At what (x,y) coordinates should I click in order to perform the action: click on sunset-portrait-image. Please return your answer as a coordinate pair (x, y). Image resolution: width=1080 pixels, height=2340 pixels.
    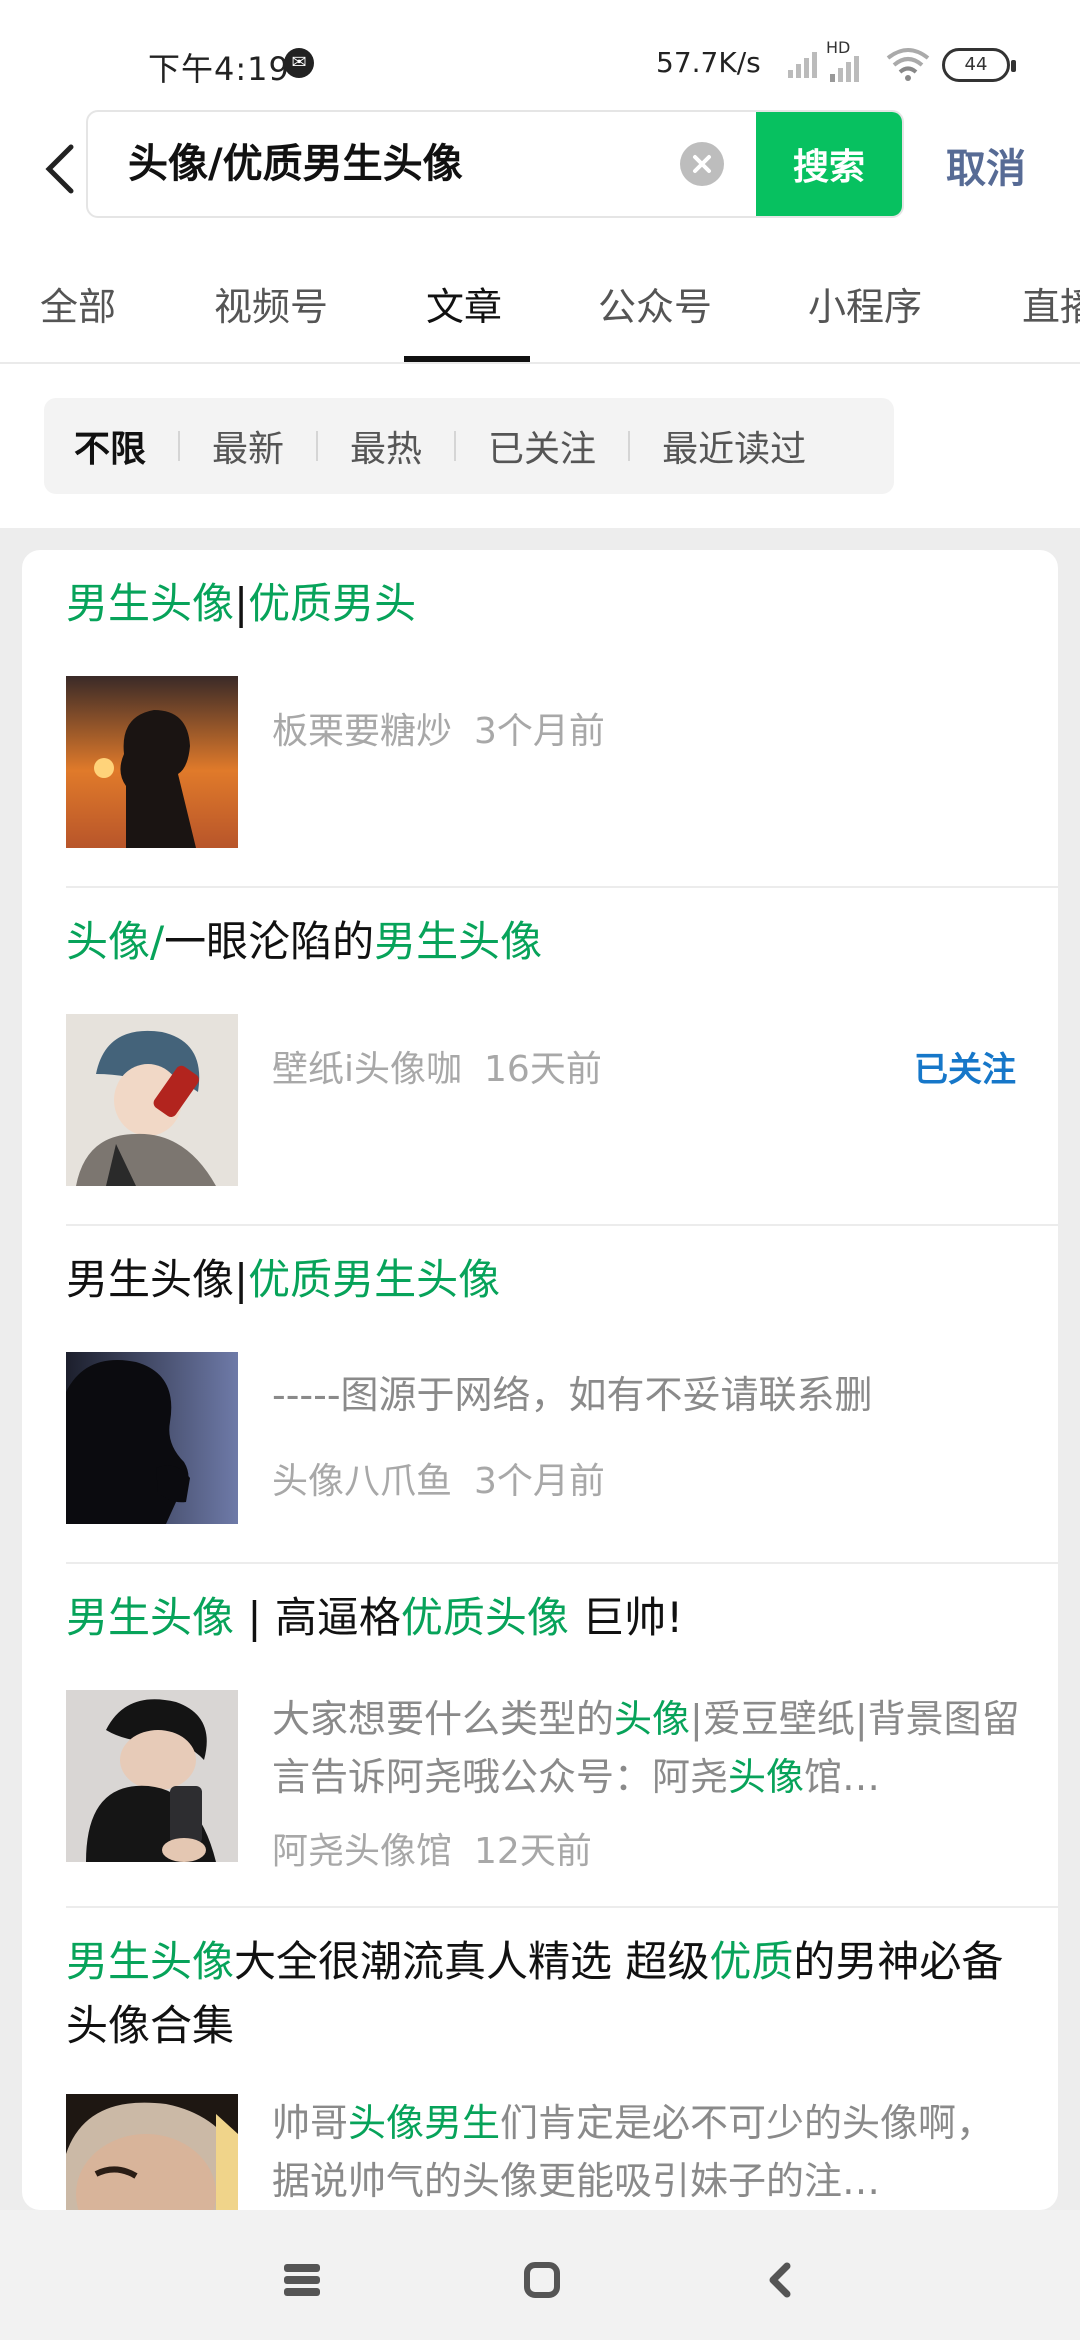
    Looking at the image, I should click on (152, 762).